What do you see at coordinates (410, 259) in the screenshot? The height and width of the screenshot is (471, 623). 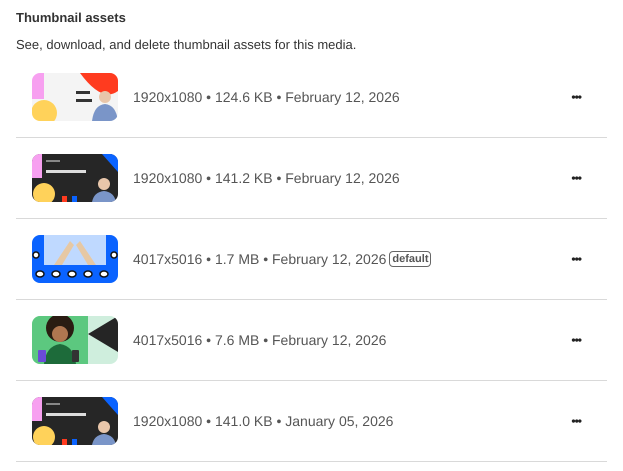 I see `default-badge: default` at bounding box center [410, 259].